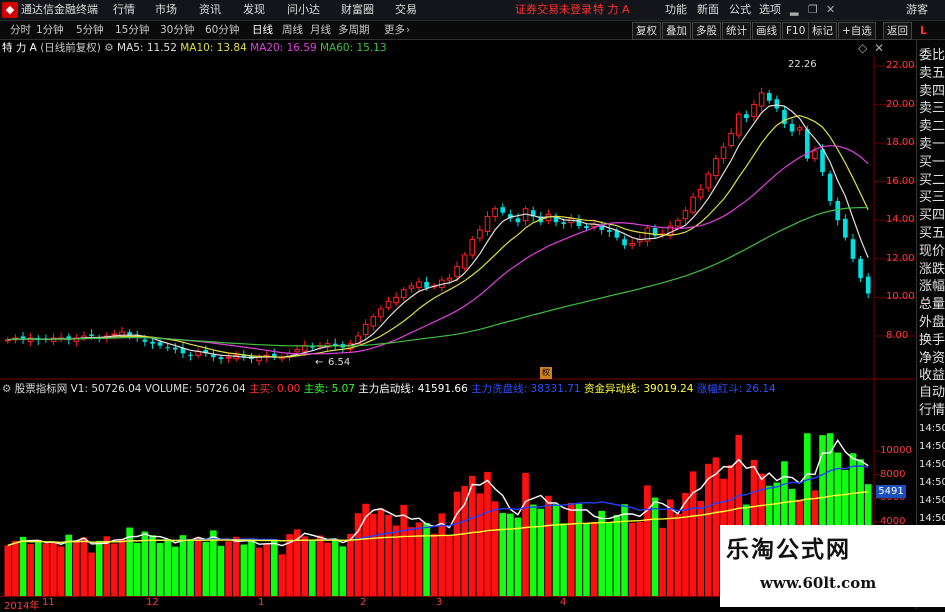  I want to click on menu-zixun: 资讯, so click(210, 10).